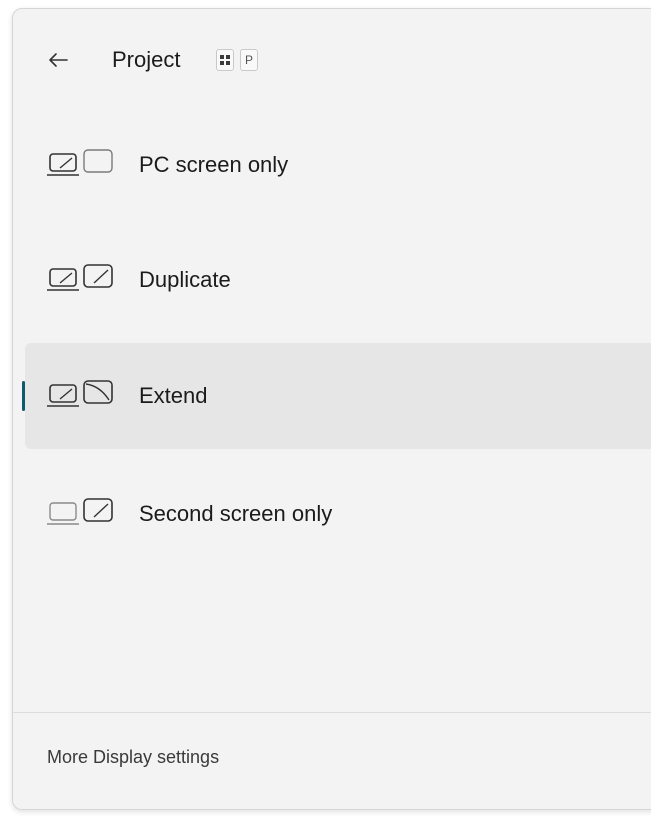 This screenshot has width=651, height=819. What do you see at coordinates (236, 513) in the screenshot?
I see `option-label: Second screen only` at bounding box center [236, 513].